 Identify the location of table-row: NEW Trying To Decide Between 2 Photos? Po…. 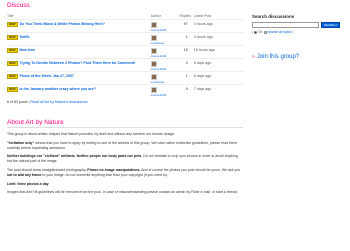
(125, 64).